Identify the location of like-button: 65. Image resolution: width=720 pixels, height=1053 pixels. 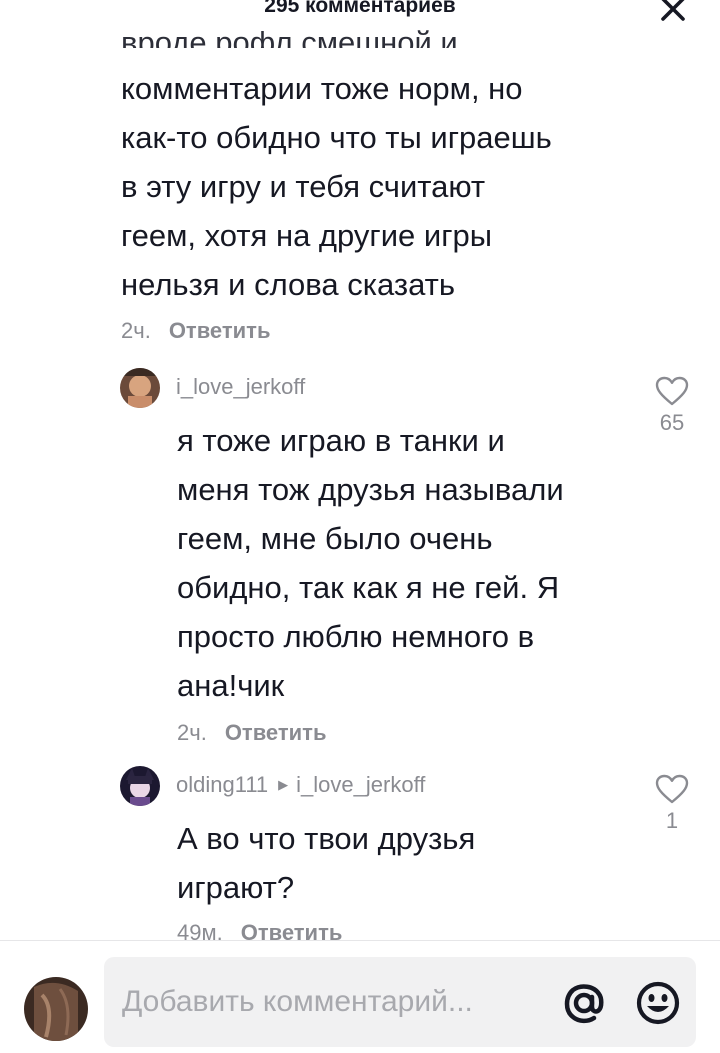
(672, 406).